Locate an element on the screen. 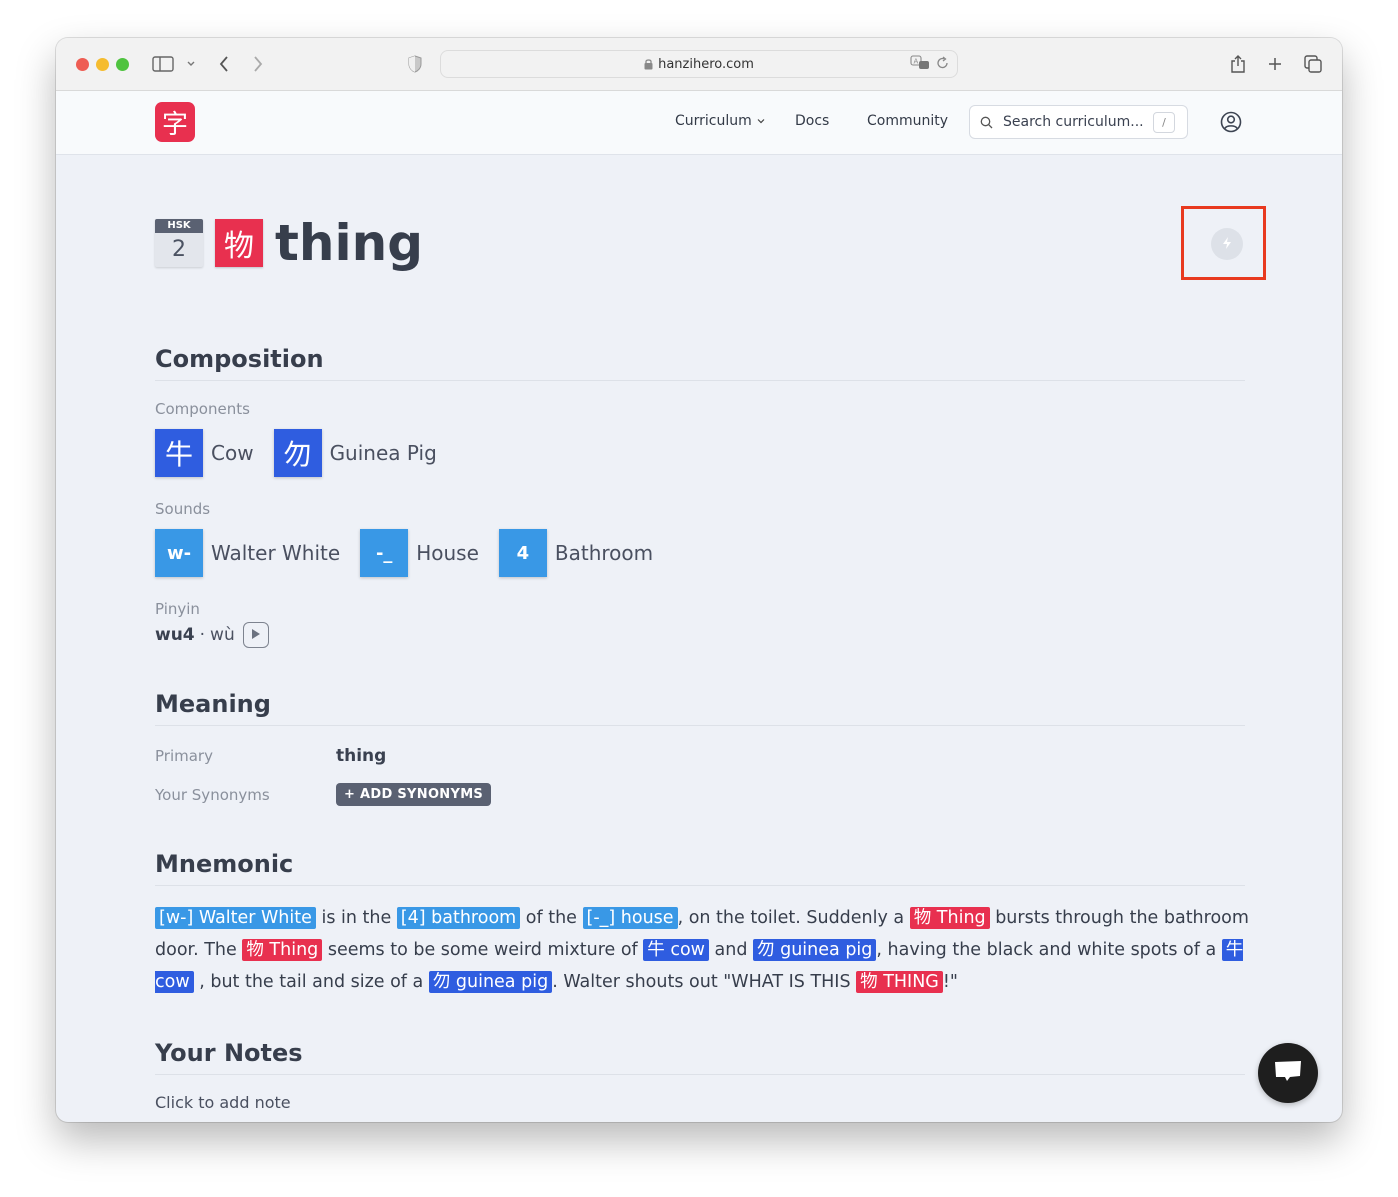 The image size is (1398, 1197). hsk-level: 2 is located at coordinates (179, 249).